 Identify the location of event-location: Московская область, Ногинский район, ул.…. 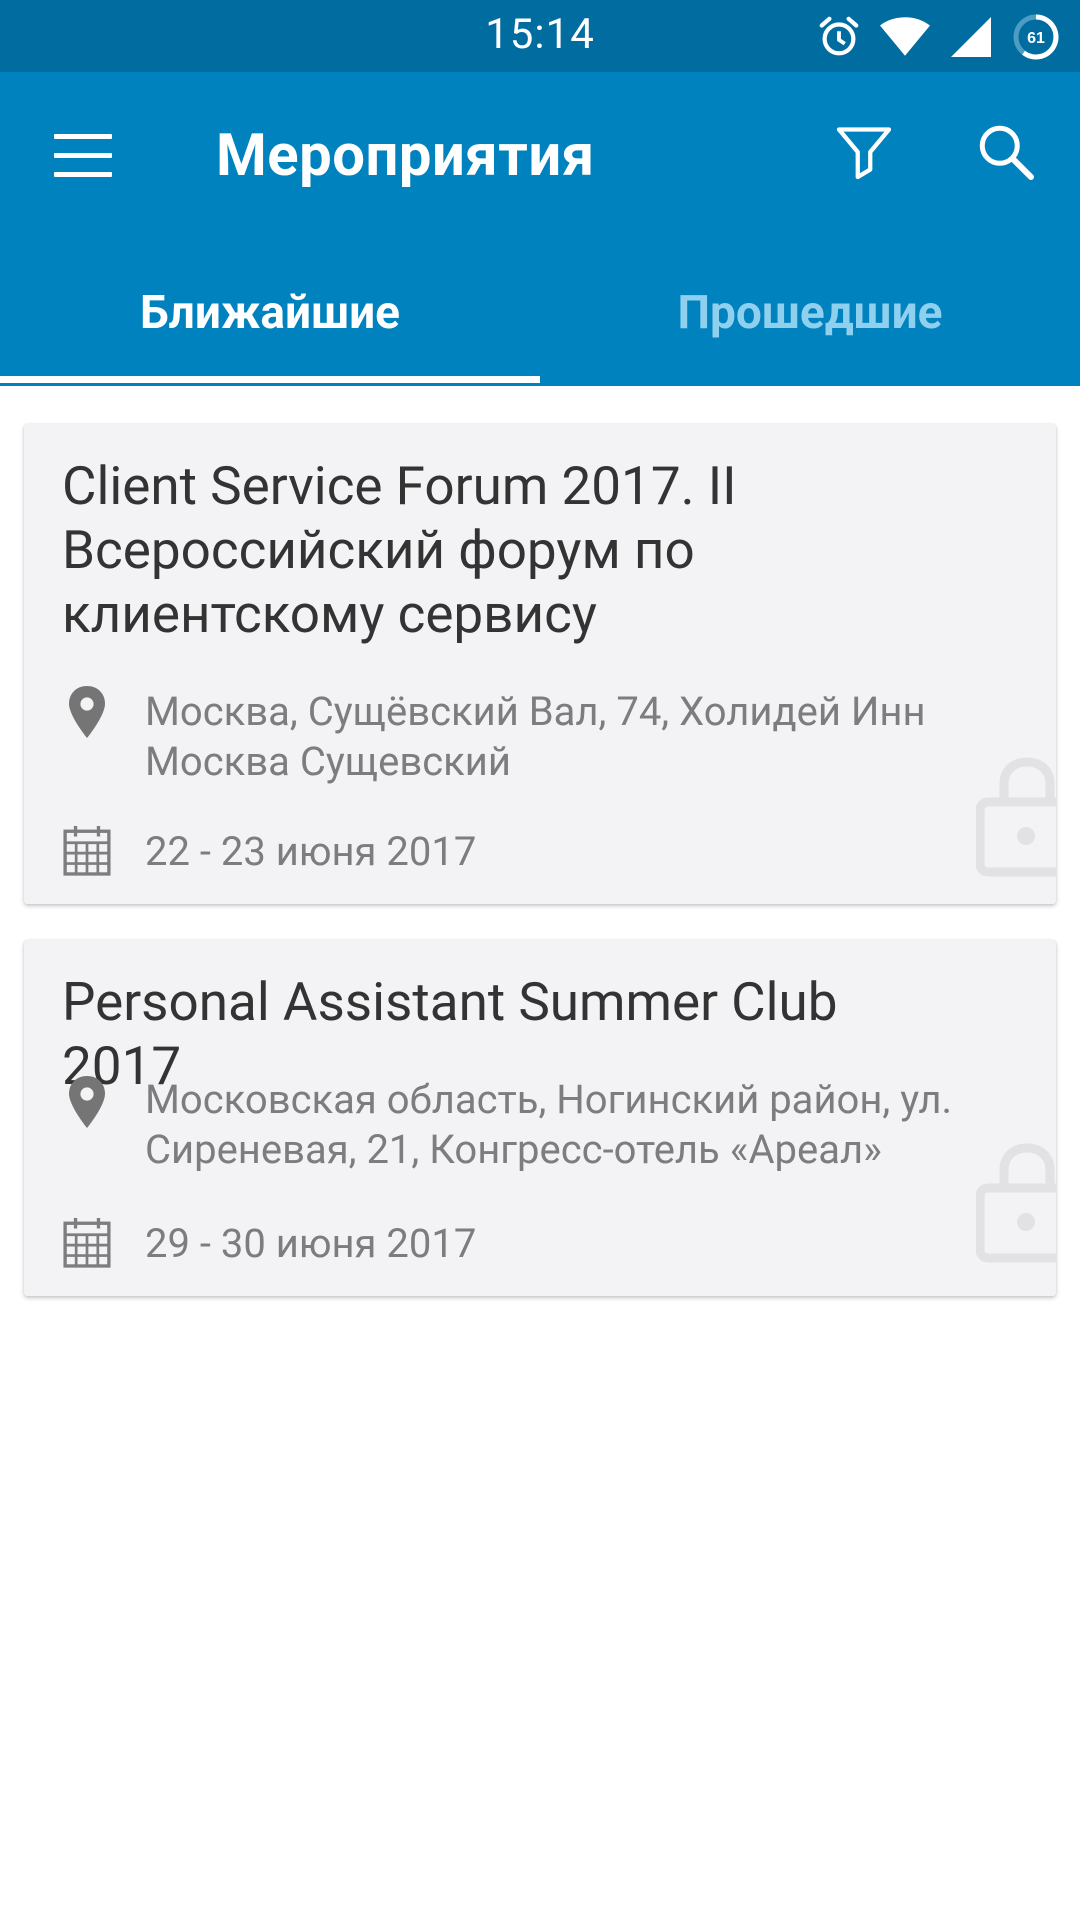
(548, 1124).